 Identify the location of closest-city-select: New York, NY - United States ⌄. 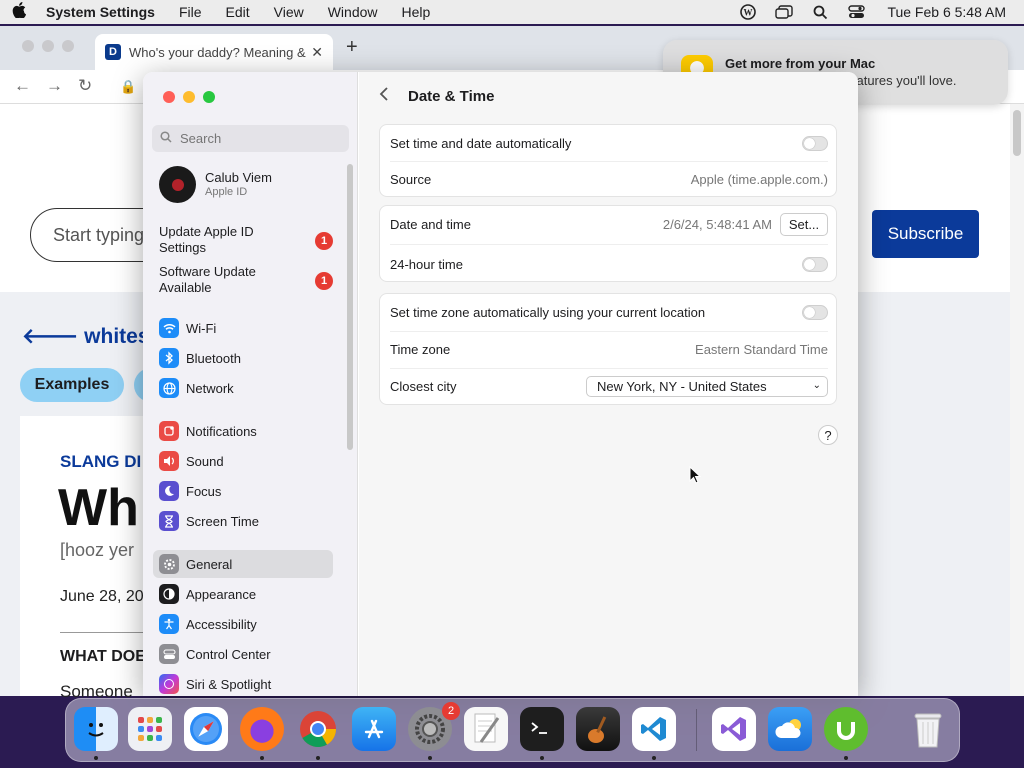
(707, 386).